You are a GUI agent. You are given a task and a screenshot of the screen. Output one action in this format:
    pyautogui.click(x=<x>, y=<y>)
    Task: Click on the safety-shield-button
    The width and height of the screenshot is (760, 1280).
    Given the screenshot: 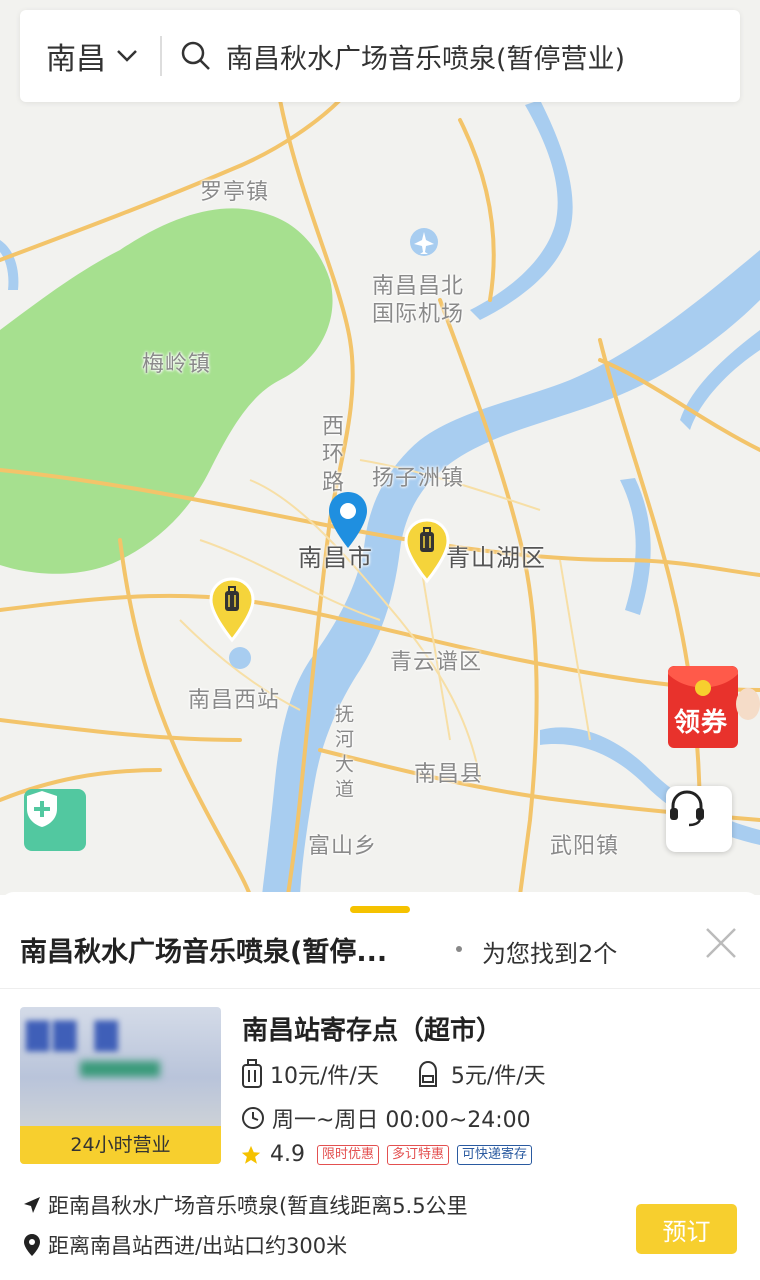 What is the action you would take?
    pyautogui.click(x=55, y=820)
    